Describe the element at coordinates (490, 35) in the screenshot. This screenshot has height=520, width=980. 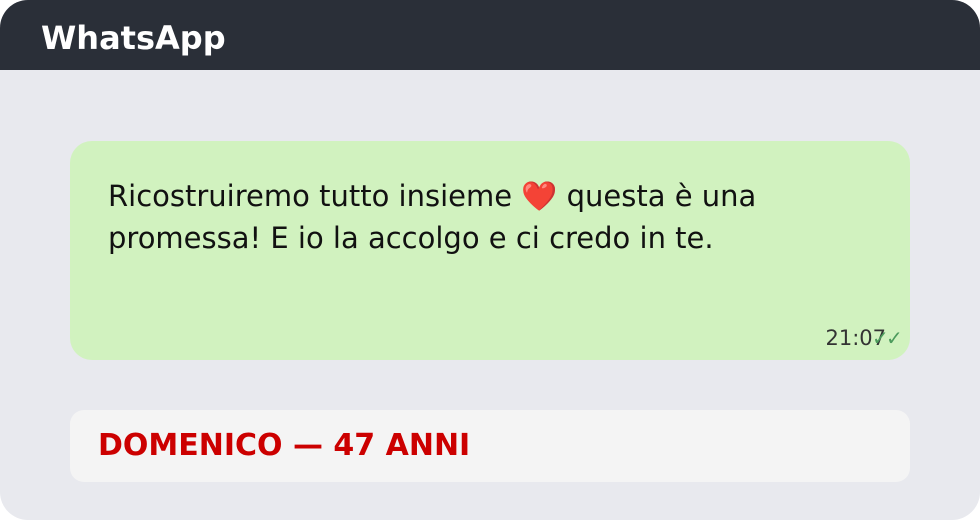
I see `app-header: WhatsApp` at that location.